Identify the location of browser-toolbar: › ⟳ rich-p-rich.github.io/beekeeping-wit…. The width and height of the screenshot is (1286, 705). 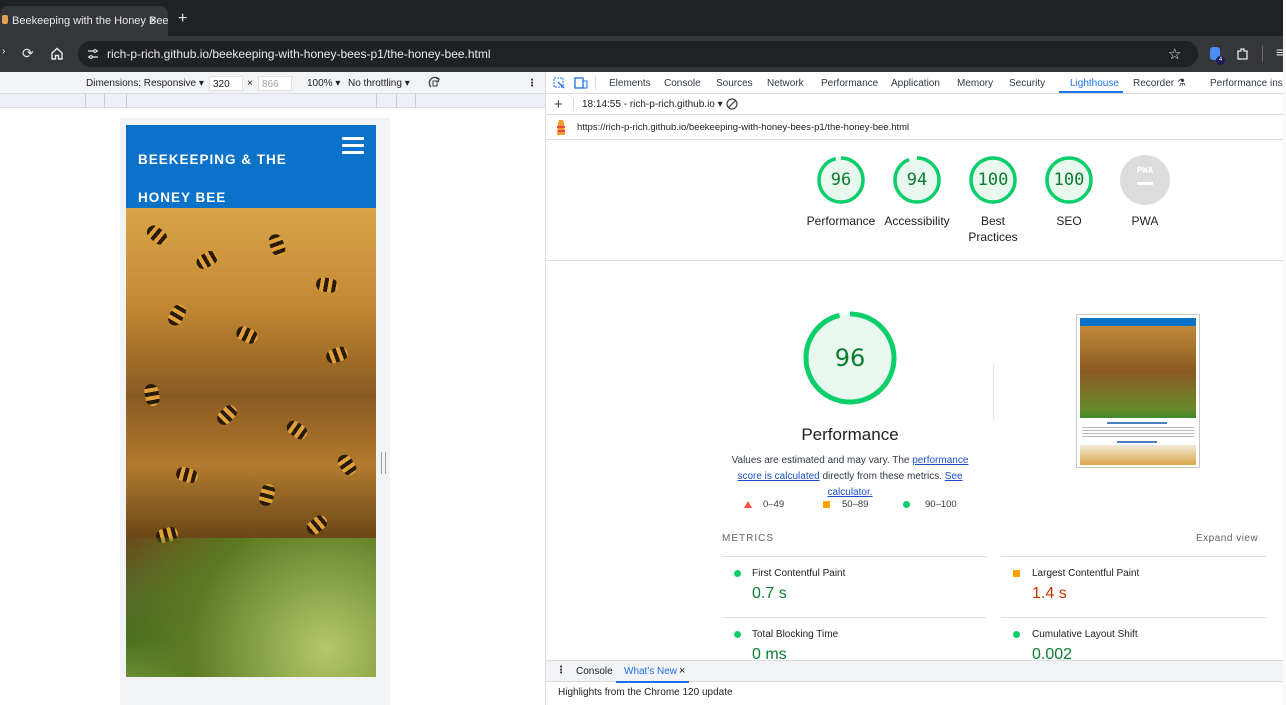
(643, 54).